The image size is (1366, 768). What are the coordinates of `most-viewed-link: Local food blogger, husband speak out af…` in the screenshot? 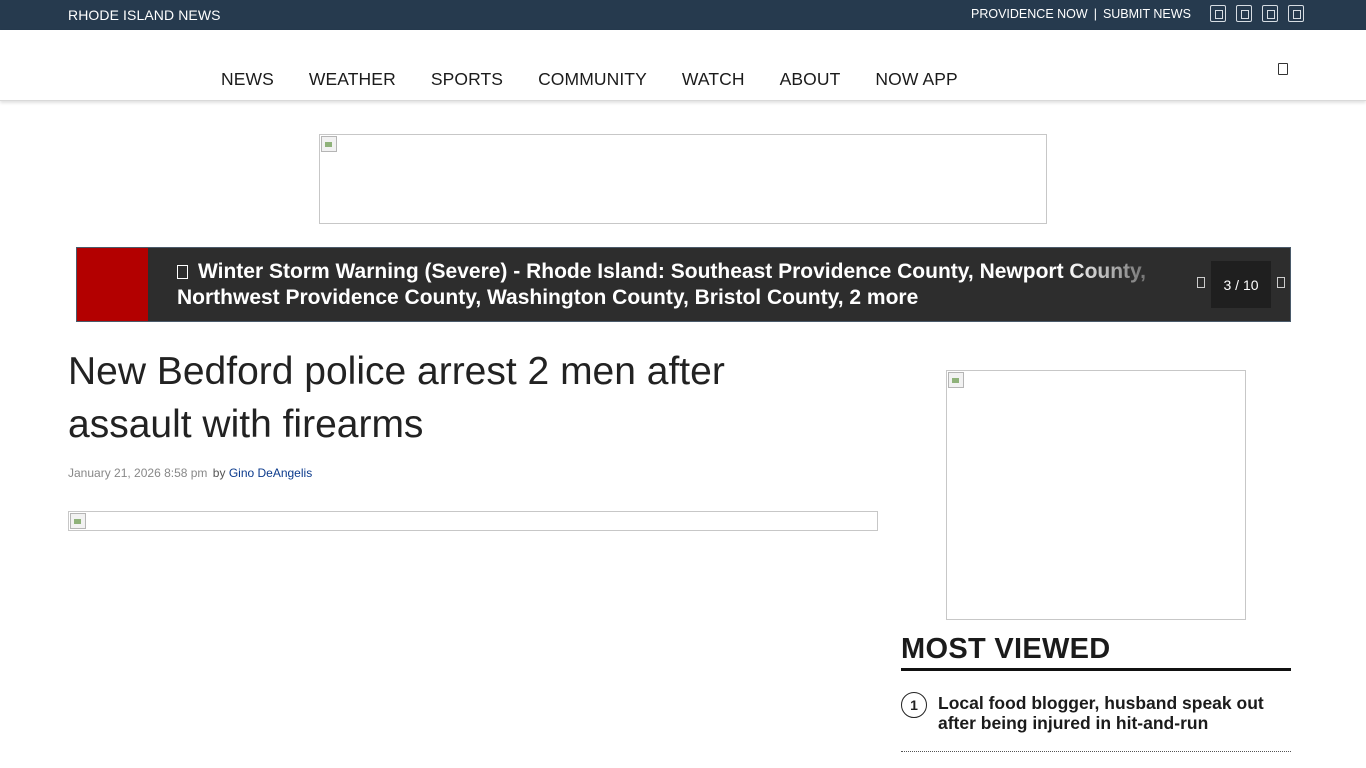 It's located at (1113, 713).